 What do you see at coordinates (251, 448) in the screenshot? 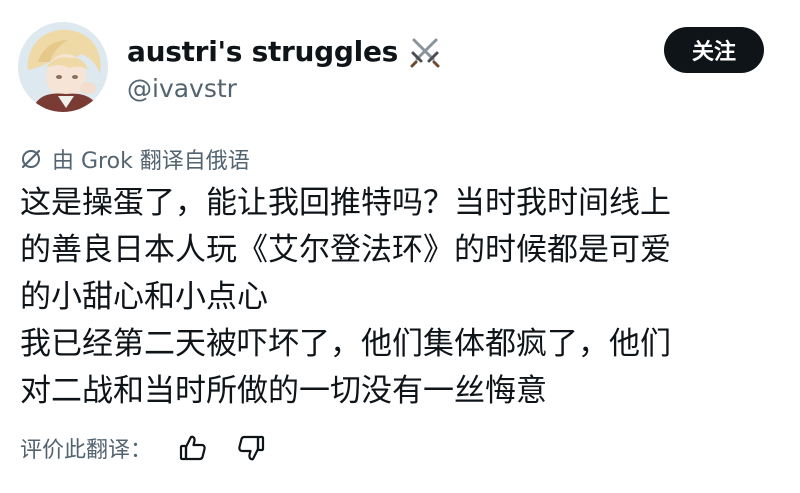
I see `thumbs-down-icon` at bounding box center [251, 448].